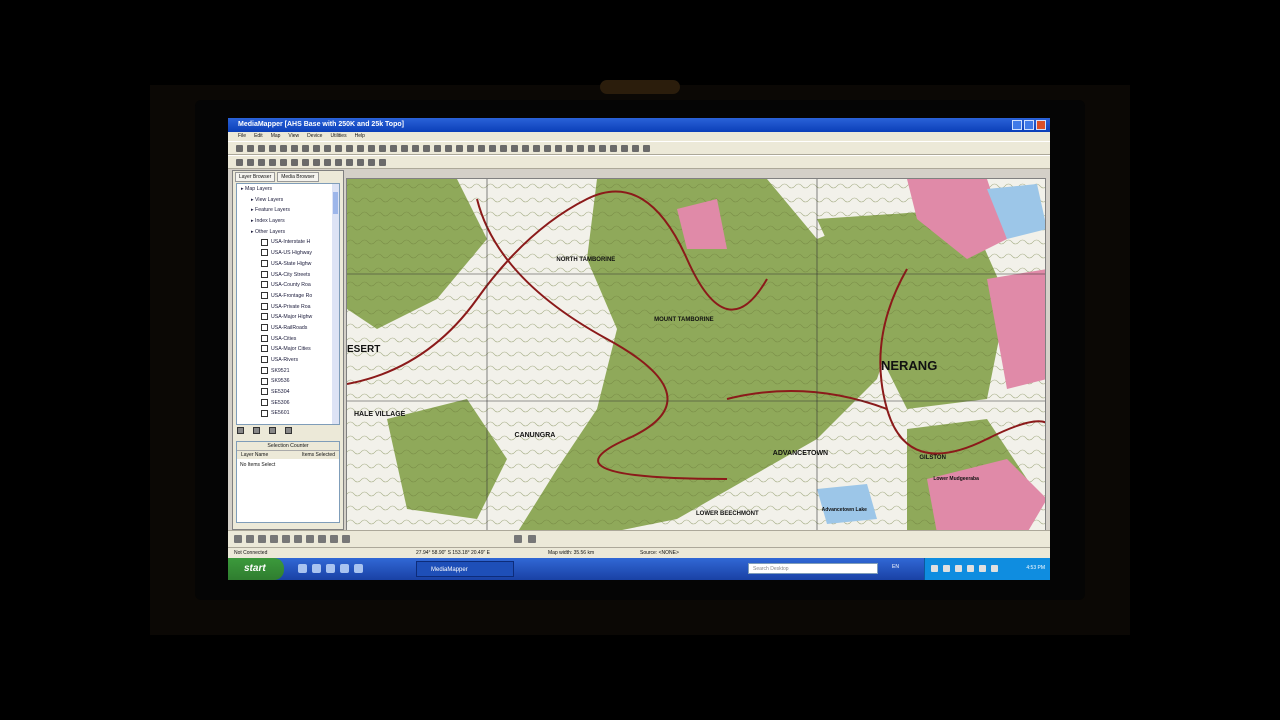 The image size is (1280, 720). What do you see at coordinates (288, 242) in the screenshot?
I see `layer-item: USA-Interstate H` at bounding box center [288, 242].